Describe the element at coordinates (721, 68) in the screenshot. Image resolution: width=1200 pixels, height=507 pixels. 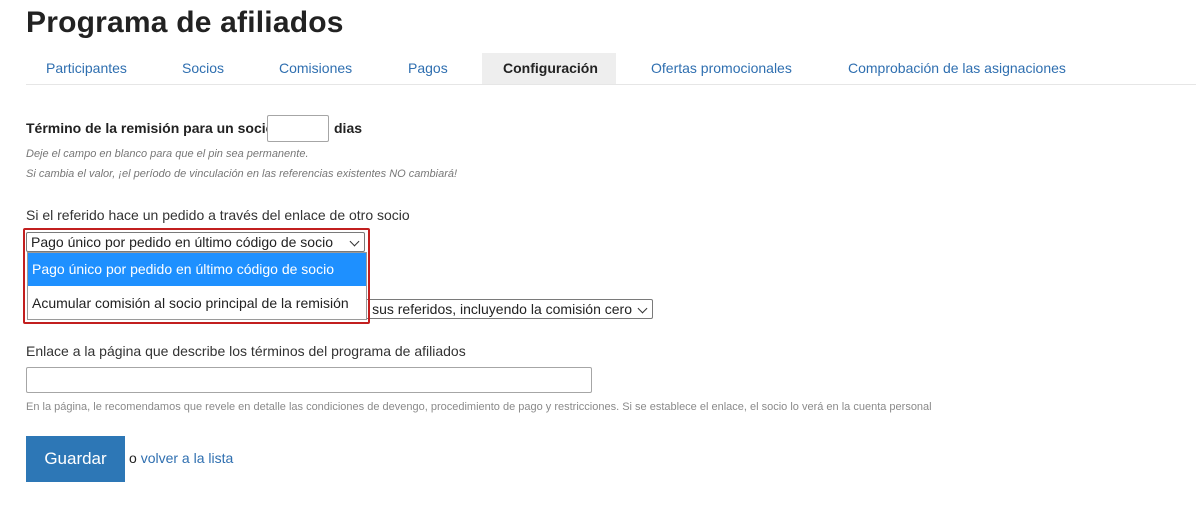
I see `tab-ofertas-promocionales: Ofertas promocionales` at that location.